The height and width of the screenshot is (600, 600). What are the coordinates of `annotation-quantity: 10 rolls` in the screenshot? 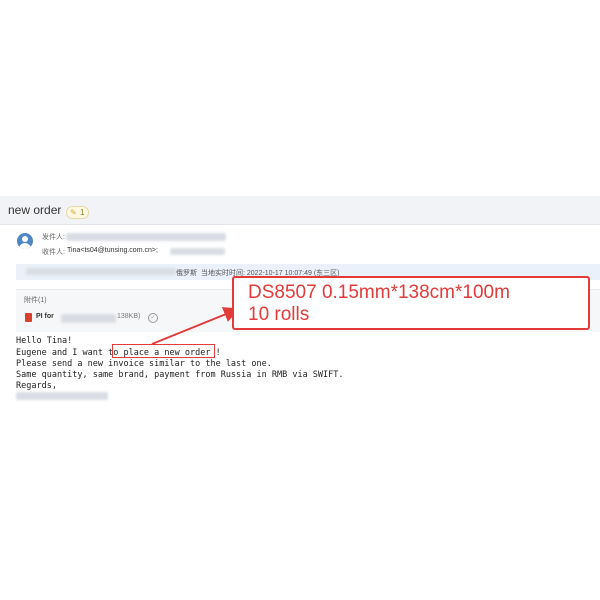 It's located at (279, 314).